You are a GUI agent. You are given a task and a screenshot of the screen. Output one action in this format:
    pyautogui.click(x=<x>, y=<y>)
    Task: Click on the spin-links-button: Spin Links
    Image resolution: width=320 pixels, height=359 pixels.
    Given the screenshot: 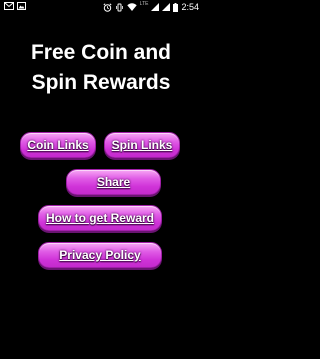 What is the action you would take?
    pyautogui.click(x=142, y=145)
    